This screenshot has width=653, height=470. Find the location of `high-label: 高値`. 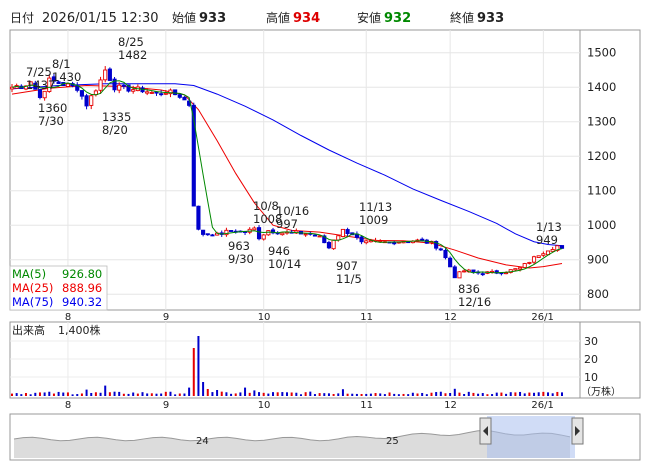

high-label: 高値 is located at coordinates (278, 17).